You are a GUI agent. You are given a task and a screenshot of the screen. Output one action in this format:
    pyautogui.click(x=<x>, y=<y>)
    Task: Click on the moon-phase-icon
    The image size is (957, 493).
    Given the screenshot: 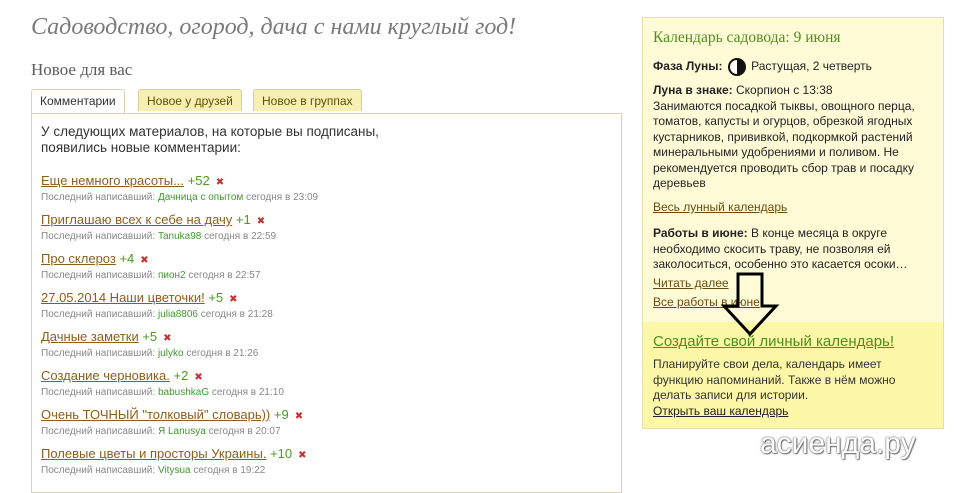 What is the action you would take?
    pyautogui.click(x=736, y=67)
    